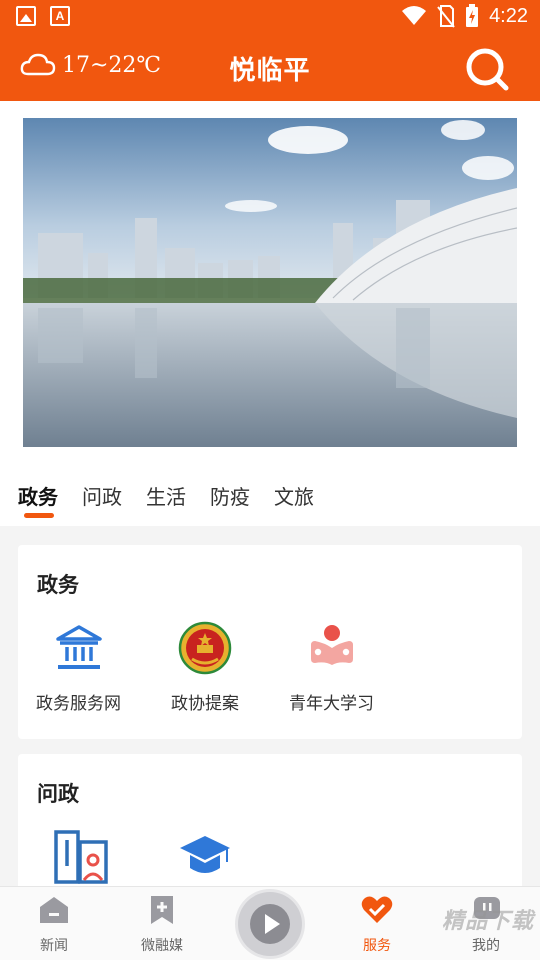 The image size is (540, 960). What do you see at coordinates (270, 50) in the screenshot?
I see `app-header: A 4:22 17~22℃ 悦临平` at bounding box center [270, 50].